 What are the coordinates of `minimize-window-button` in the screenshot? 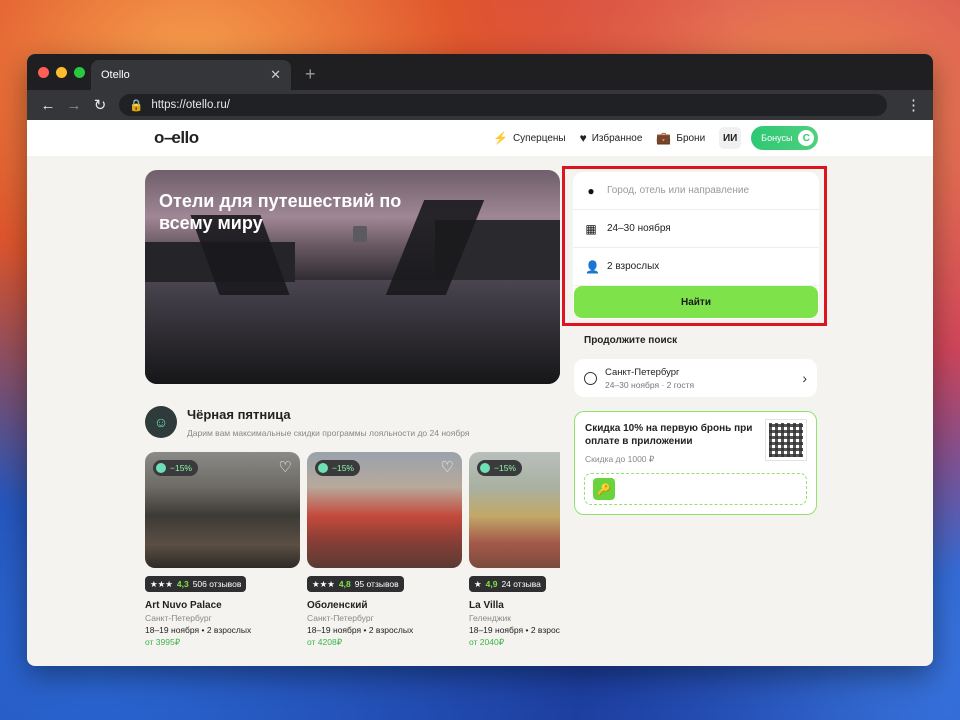 It's located at (61, 72).